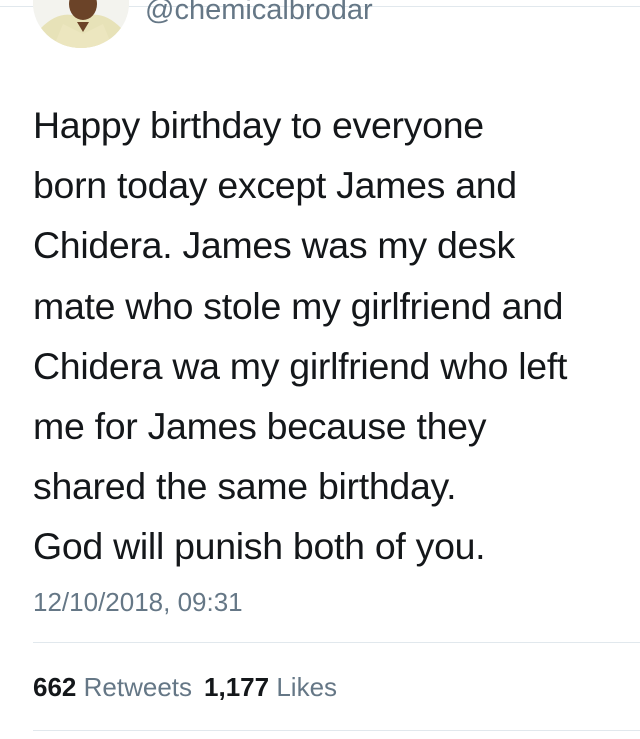  I want to click on retweets-label: Retweets, so click(138, 687).